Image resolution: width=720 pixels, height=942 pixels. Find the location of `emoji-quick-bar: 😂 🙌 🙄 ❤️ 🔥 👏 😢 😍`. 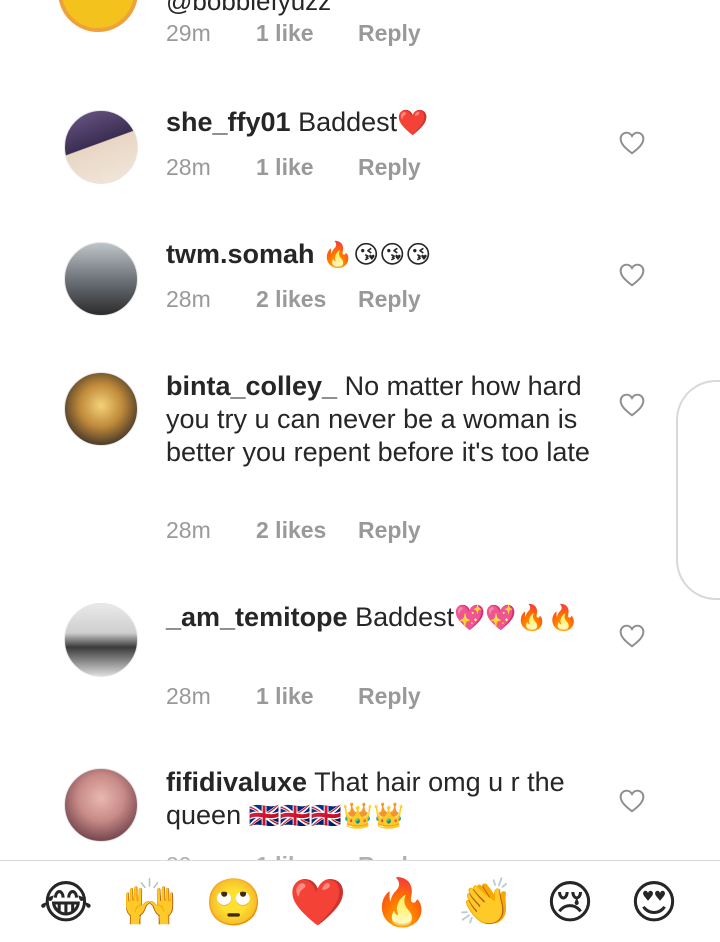

emoji-quick-bar: 😂 🙌 🙄 ❤️ 🔥 👏 😢 😍 is located at coordinates (360, 901).